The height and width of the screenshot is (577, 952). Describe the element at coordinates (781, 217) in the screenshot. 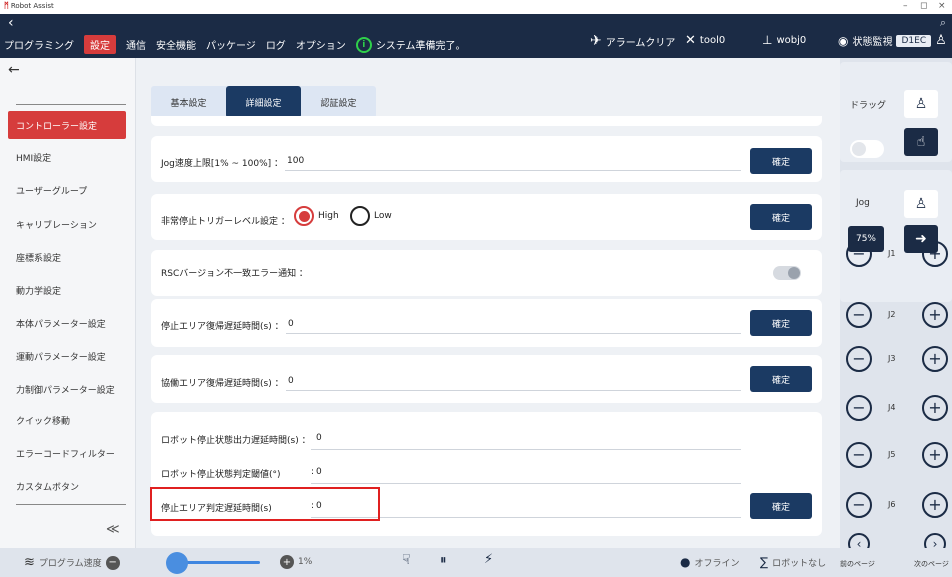

I see `estop-confirm-button: 確定` at that location.